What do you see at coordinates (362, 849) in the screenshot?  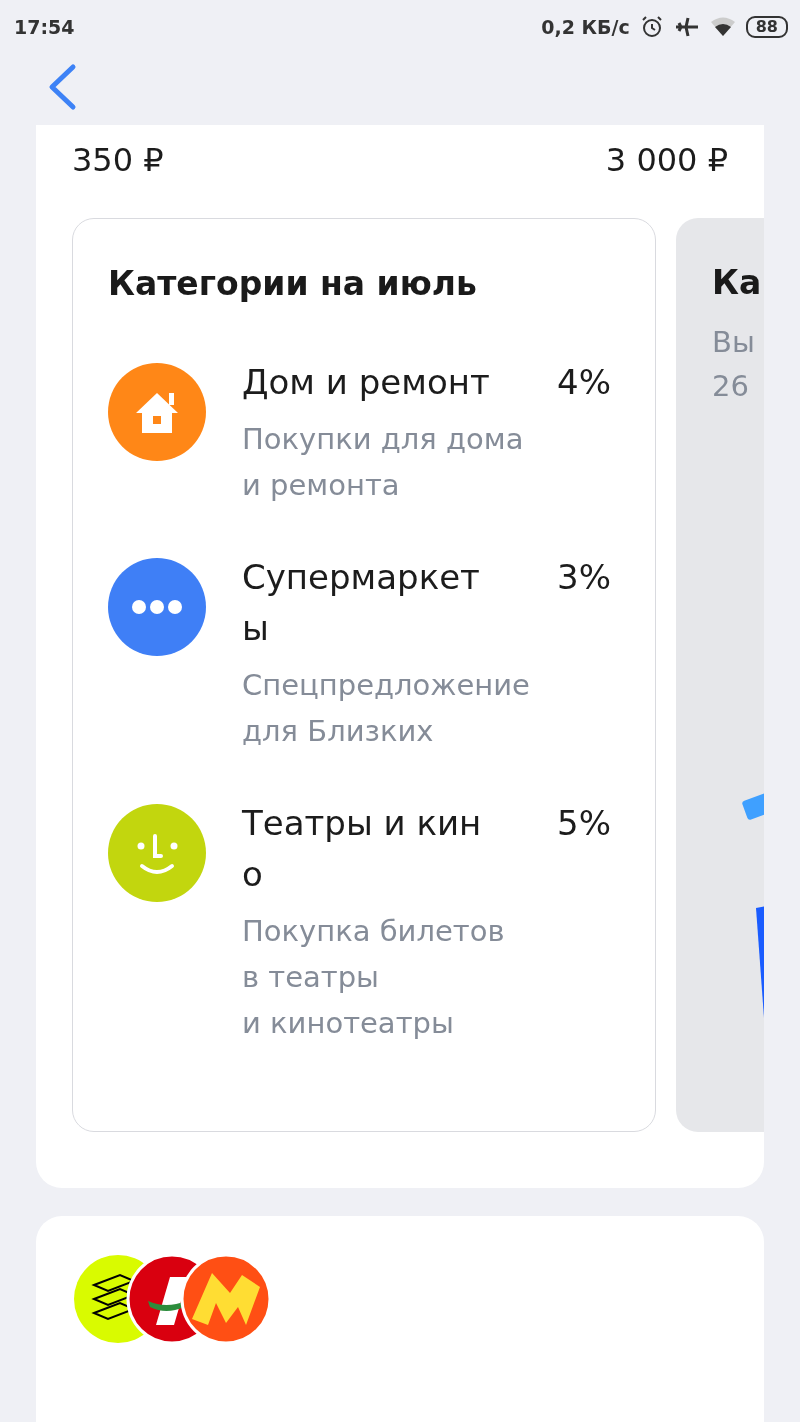 I see `category-name: Театры и кино` at bounding box center [362, 849].